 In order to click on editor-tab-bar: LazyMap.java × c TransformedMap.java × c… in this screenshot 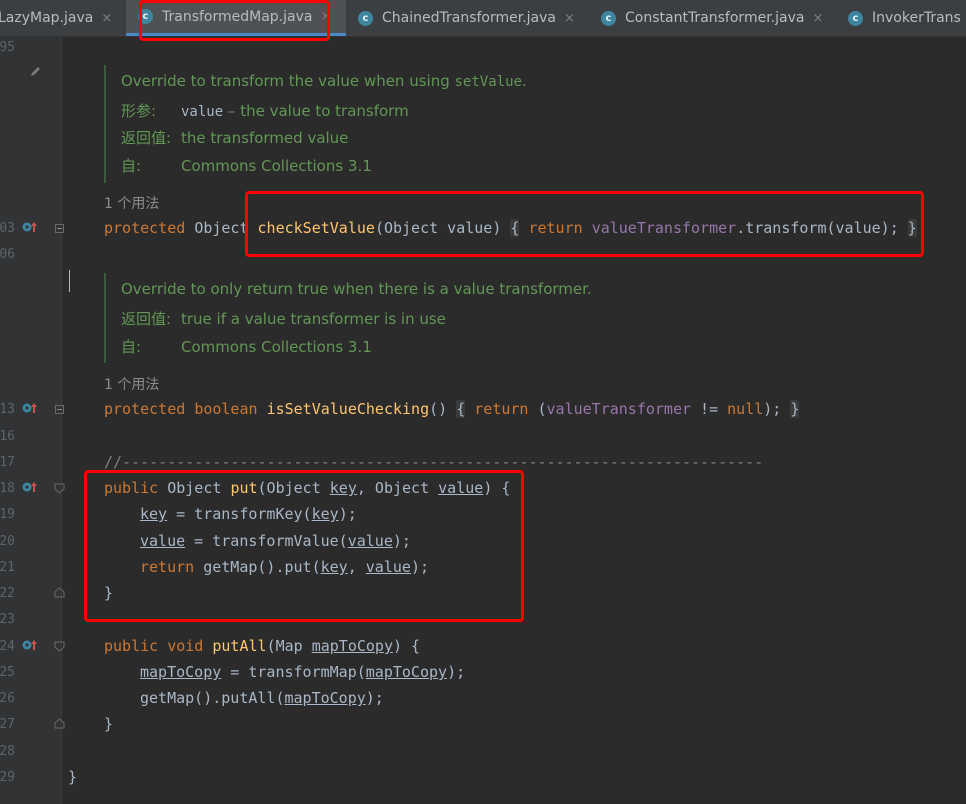, I will do `click(483, 18)`.